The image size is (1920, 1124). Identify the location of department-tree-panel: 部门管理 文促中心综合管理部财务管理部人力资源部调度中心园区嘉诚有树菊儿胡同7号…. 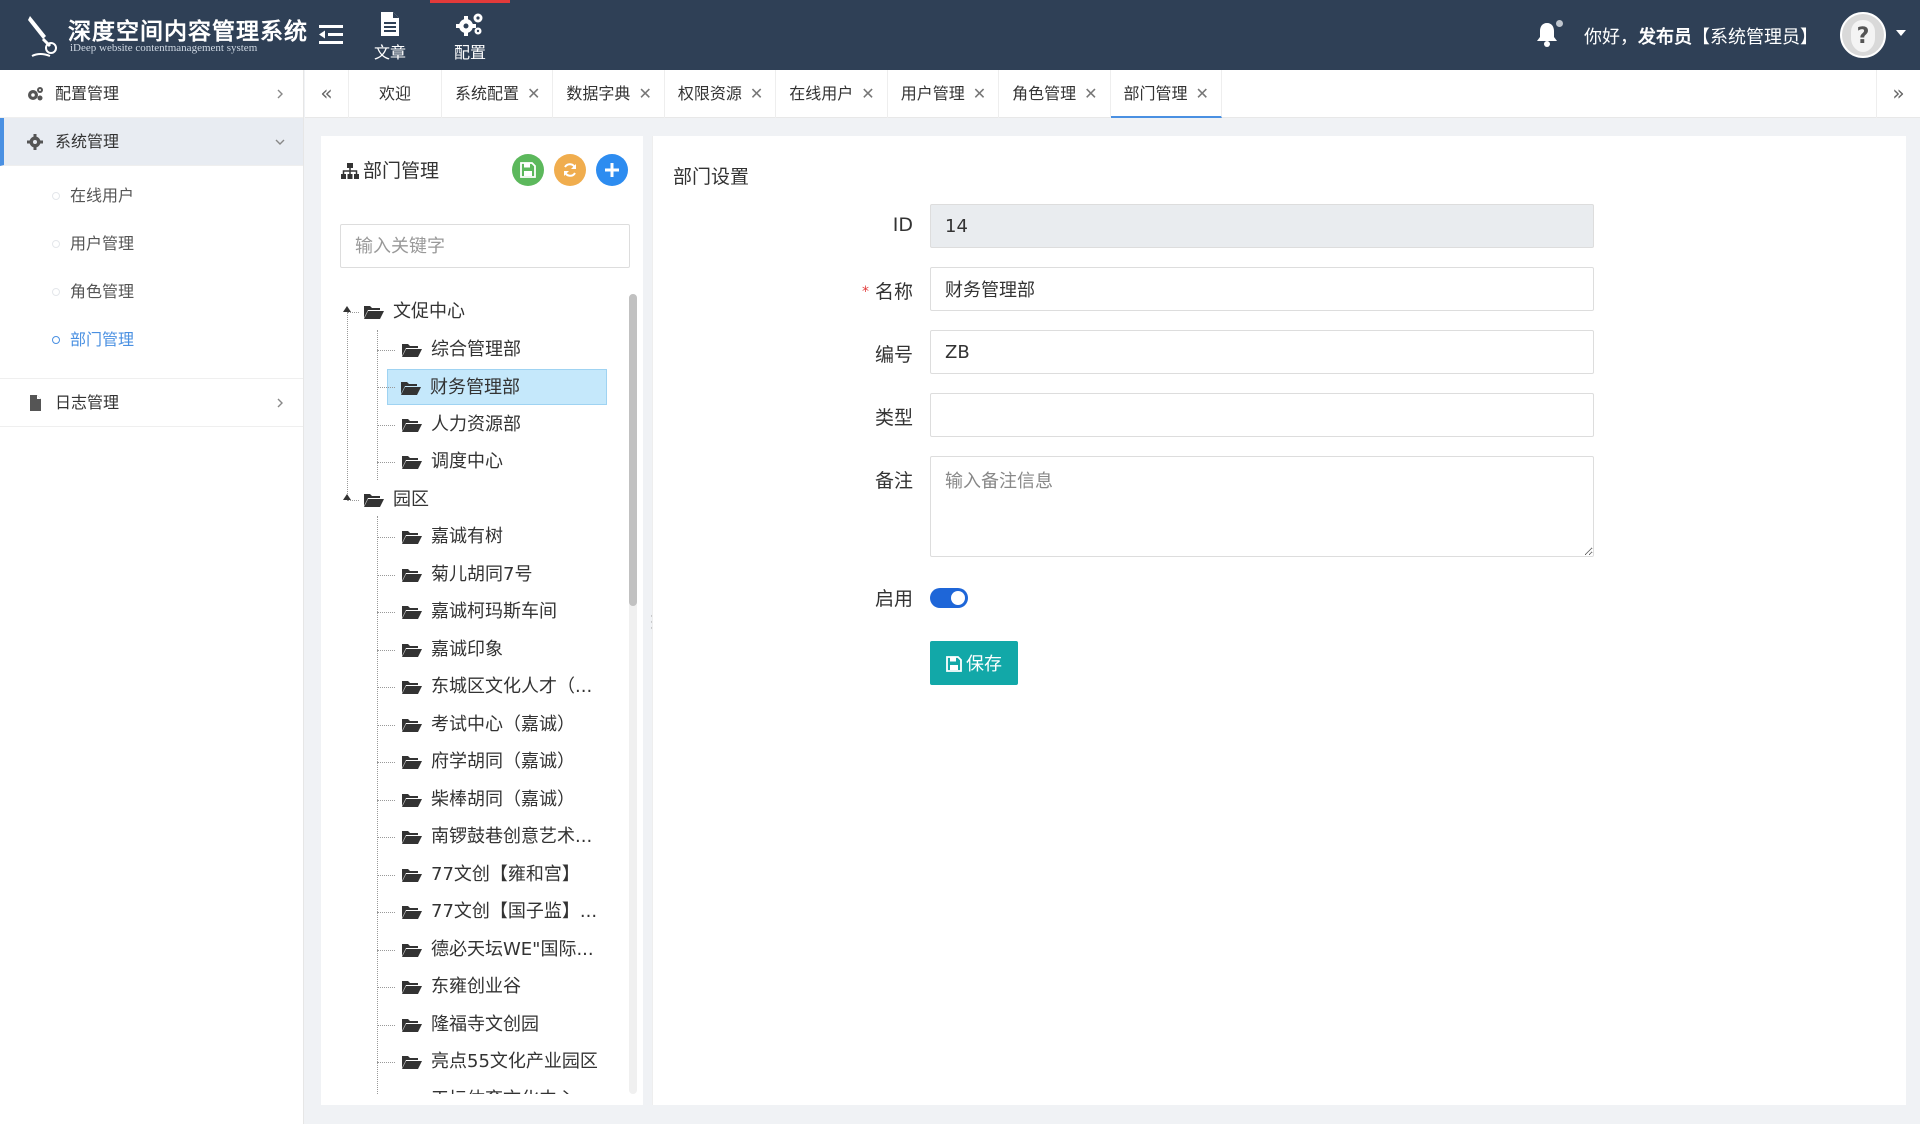
(482, 620).